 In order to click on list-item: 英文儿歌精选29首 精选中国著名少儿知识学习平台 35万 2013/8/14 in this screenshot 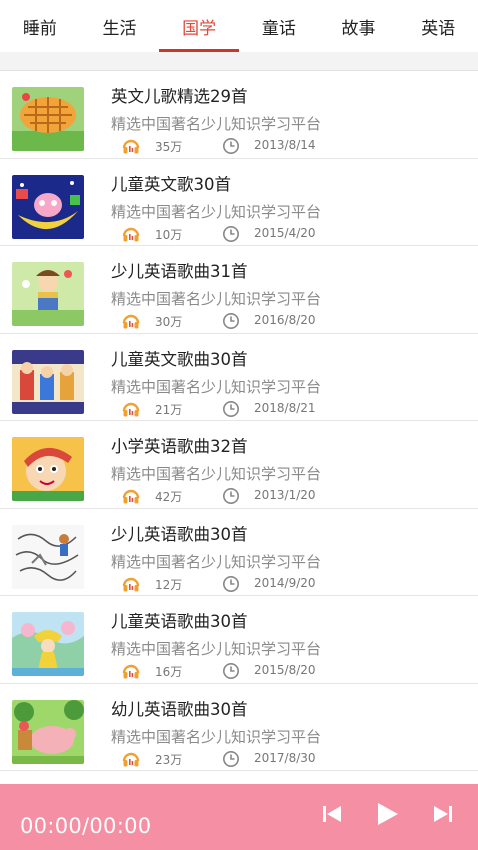, I will do `click(239, 115)`.